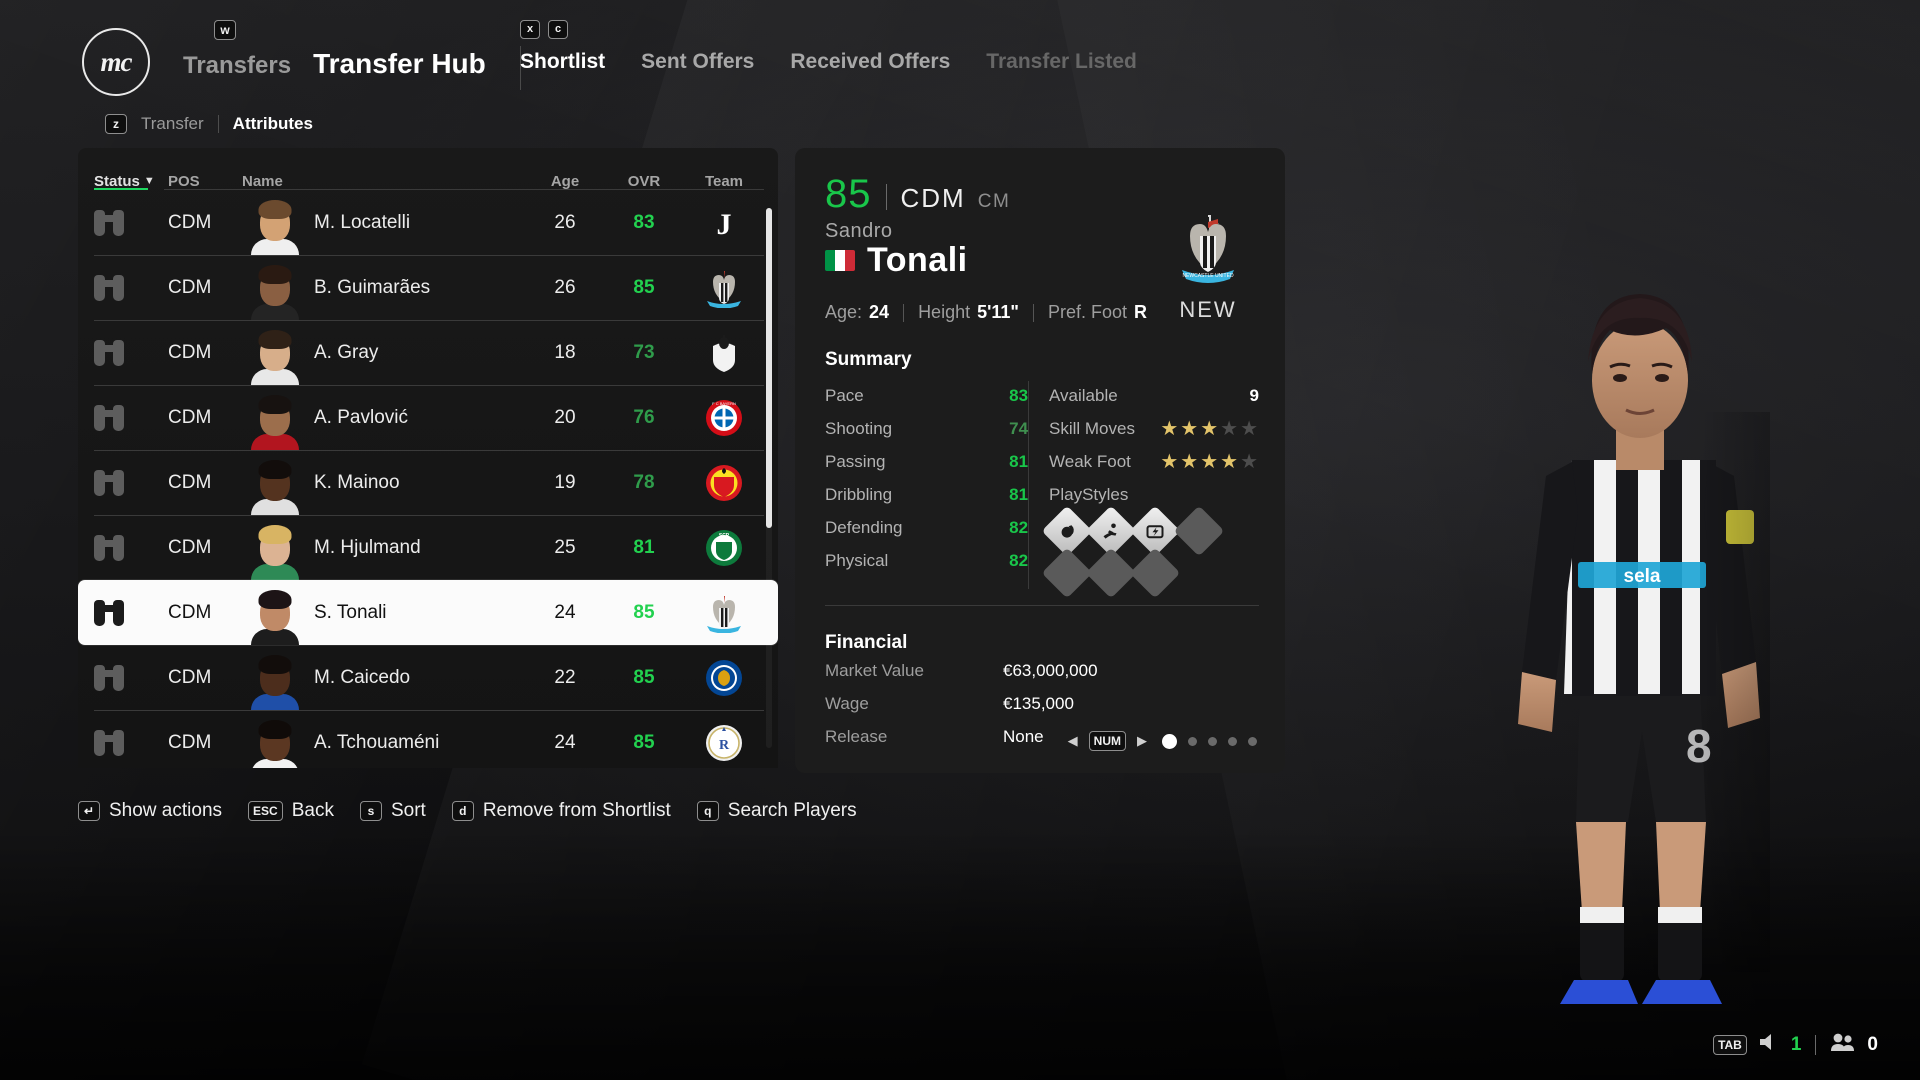  What do you see at coordinates (265, 811) in the screenshot?
I see `action-key: ESC` at bounding box center [265, 811].